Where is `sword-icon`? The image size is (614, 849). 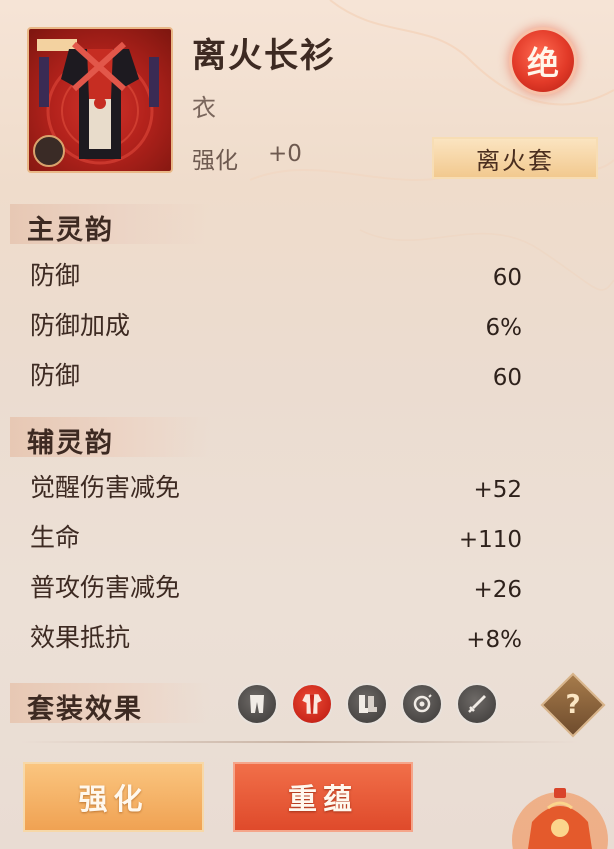
sword-icon is located at coordinates (477, 704).